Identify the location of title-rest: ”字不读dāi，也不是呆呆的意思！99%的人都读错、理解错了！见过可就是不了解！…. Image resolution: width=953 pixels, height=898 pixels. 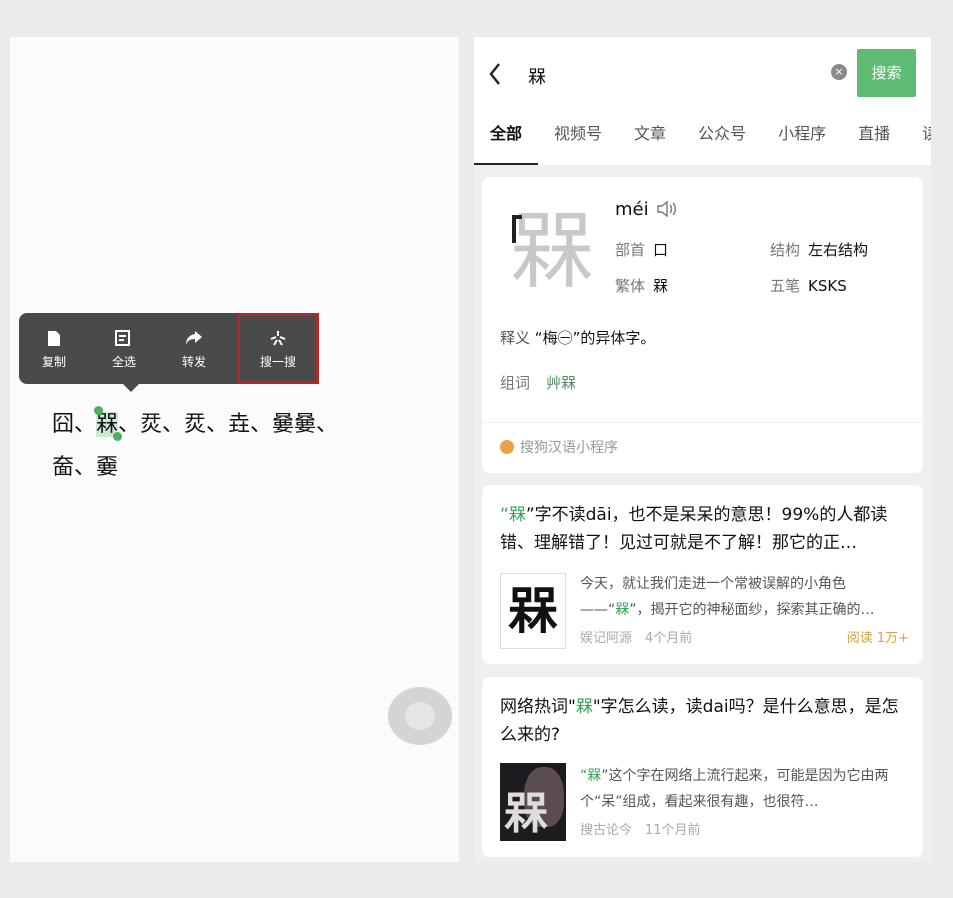
(694, 529).